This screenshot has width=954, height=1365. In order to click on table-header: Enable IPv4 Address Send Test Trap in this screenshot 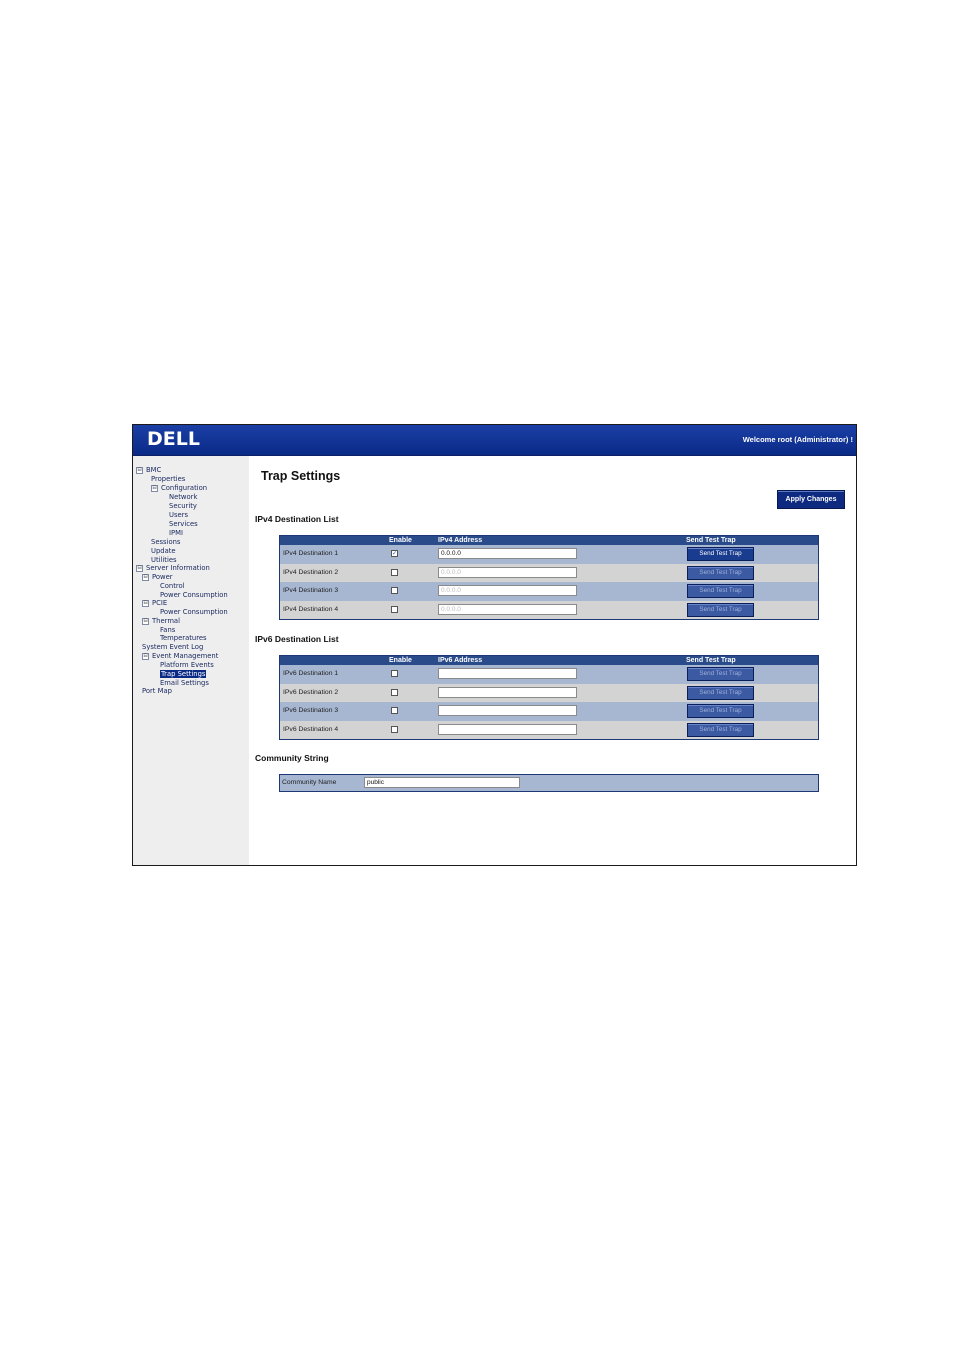, I will do `click(549, 540)`.